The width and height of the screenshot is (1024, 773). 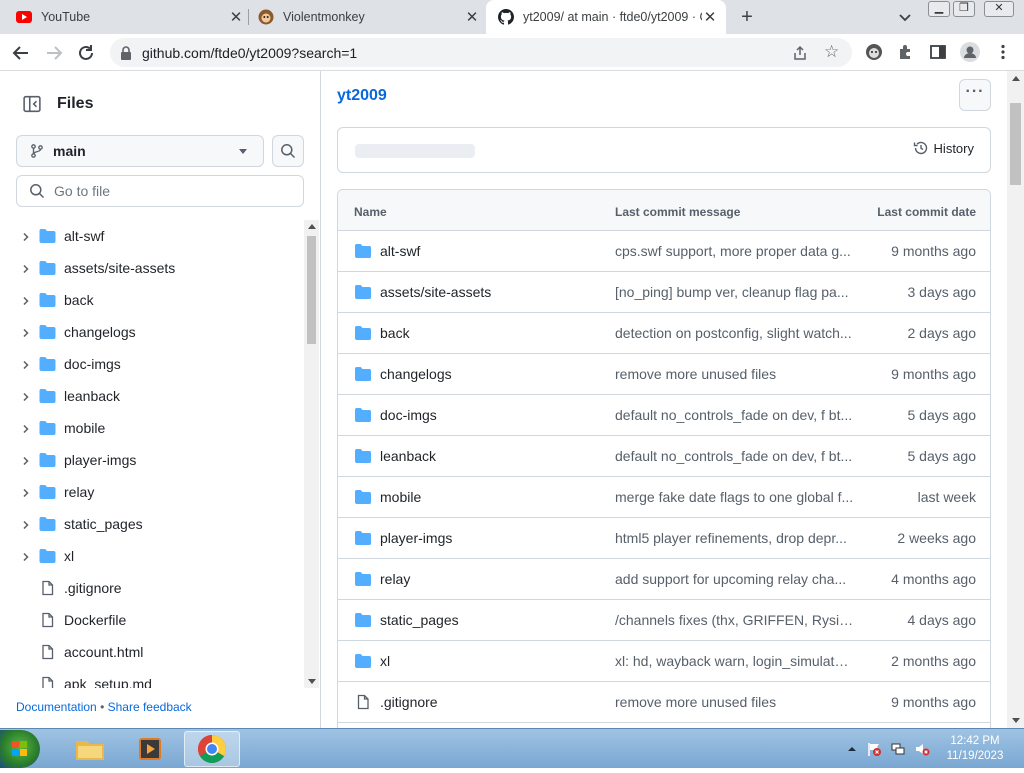 What do you see at coordinates (151, 652) in the screenshot?
I see `tree-item-account-html: account.html` at bounding box center [151, 652].